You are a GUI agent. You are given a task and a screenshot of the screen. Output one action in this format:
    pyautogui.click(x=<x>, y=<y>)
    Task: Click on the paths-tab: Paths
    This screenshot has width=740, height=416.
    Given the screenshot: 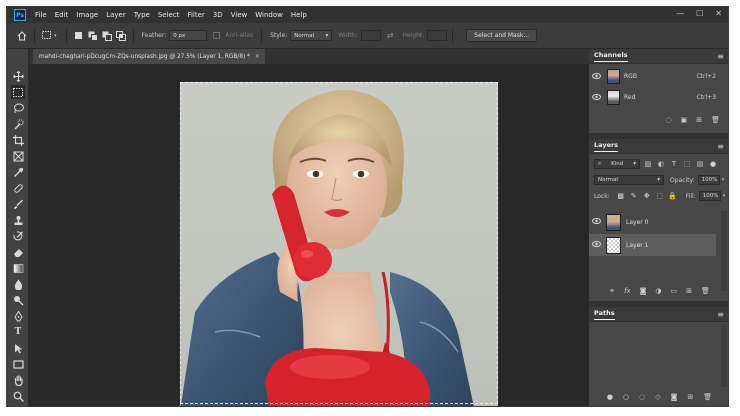 What is the action you would take?
    pyautogui.click(x=604, y=314)
    